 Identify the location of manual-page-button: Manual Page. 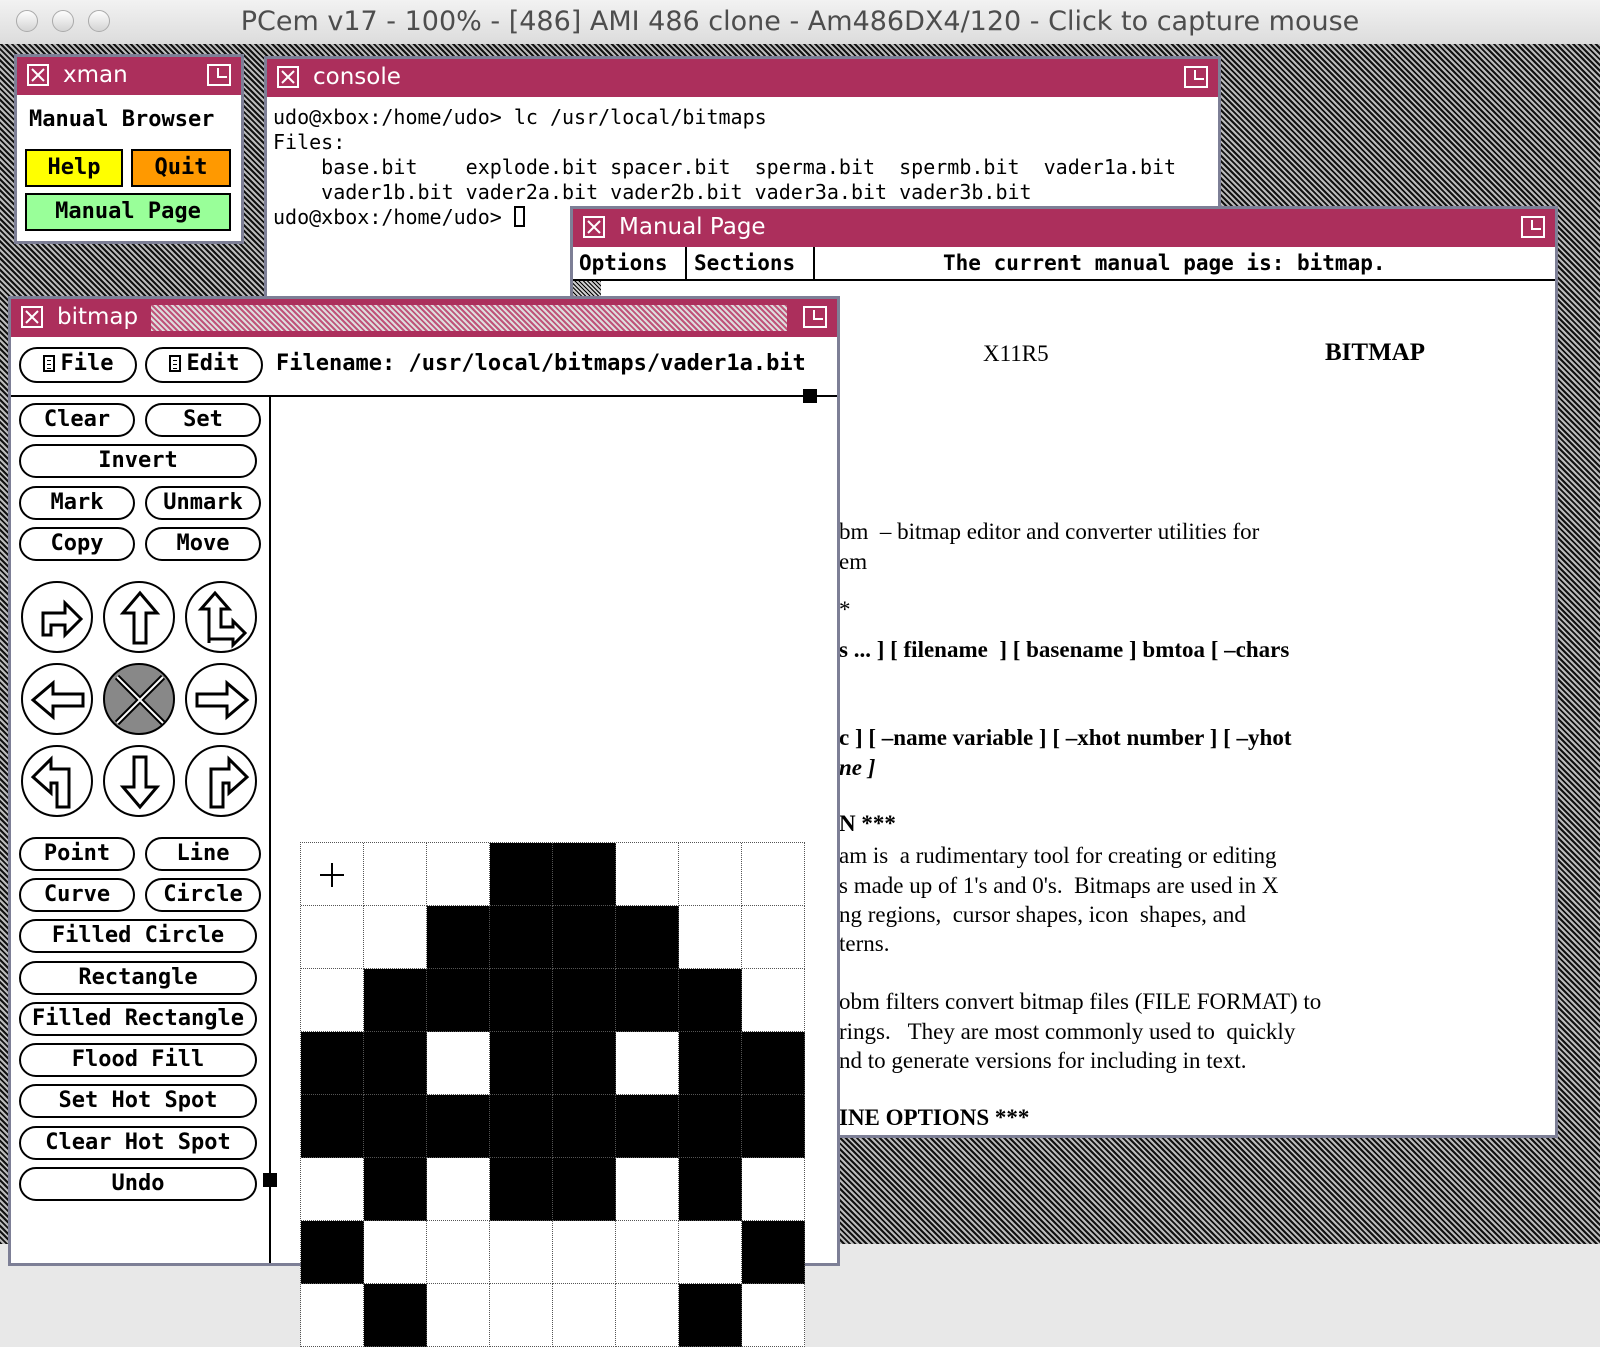
(128, 212).